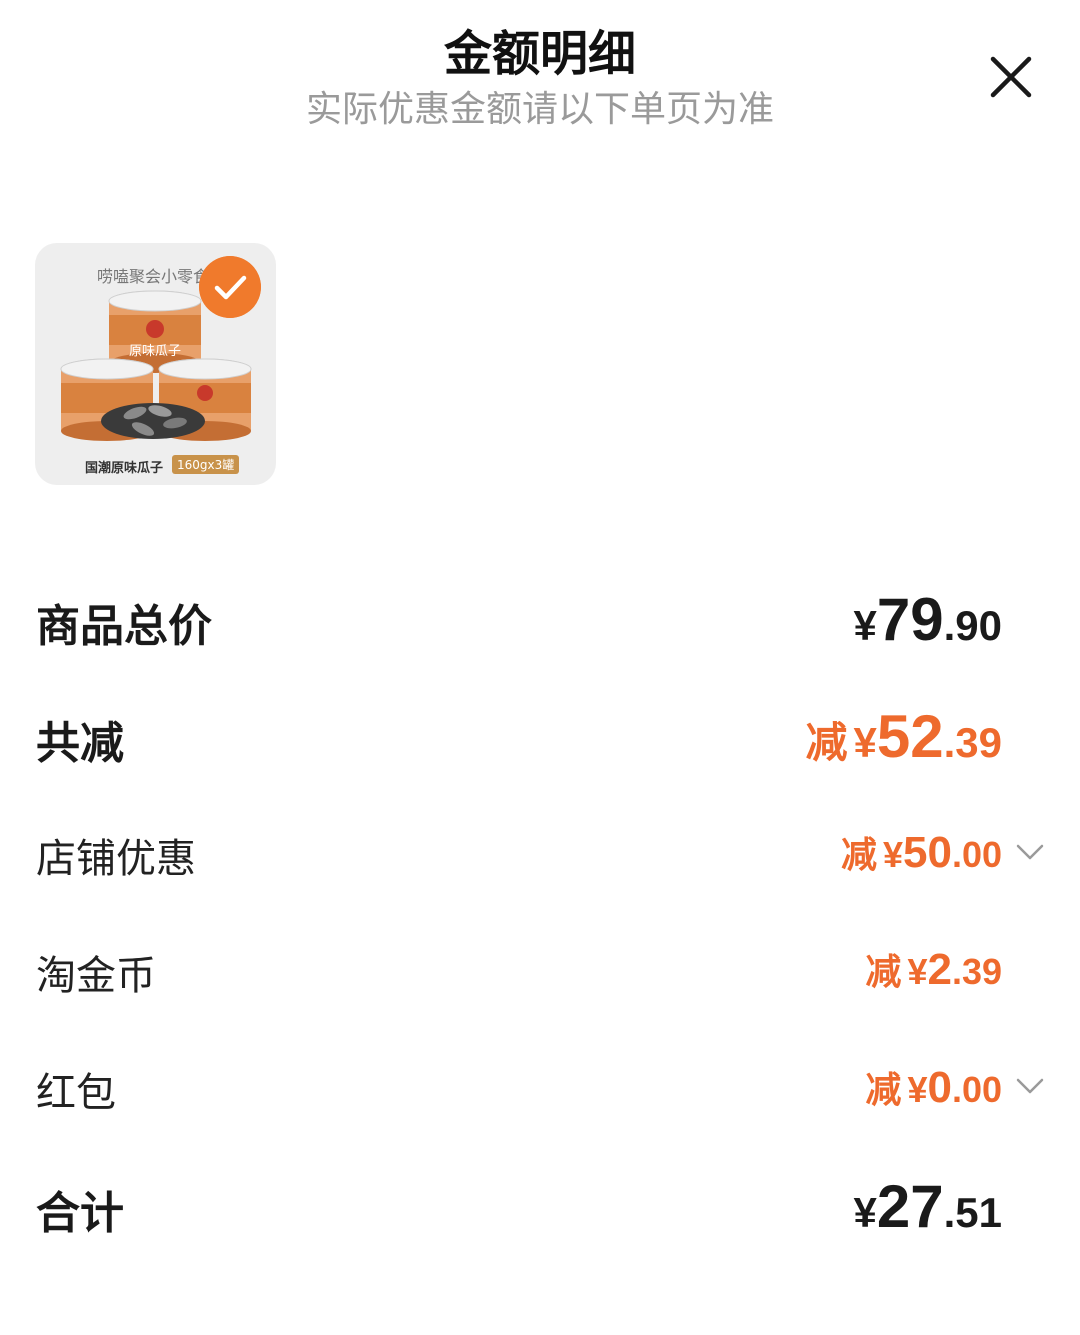 Image resolution: width=1080 pixels, height=1335 pixels. I want to click on page-subtitle: 实际优惠金额请以下单页为准, so click(539, 109).